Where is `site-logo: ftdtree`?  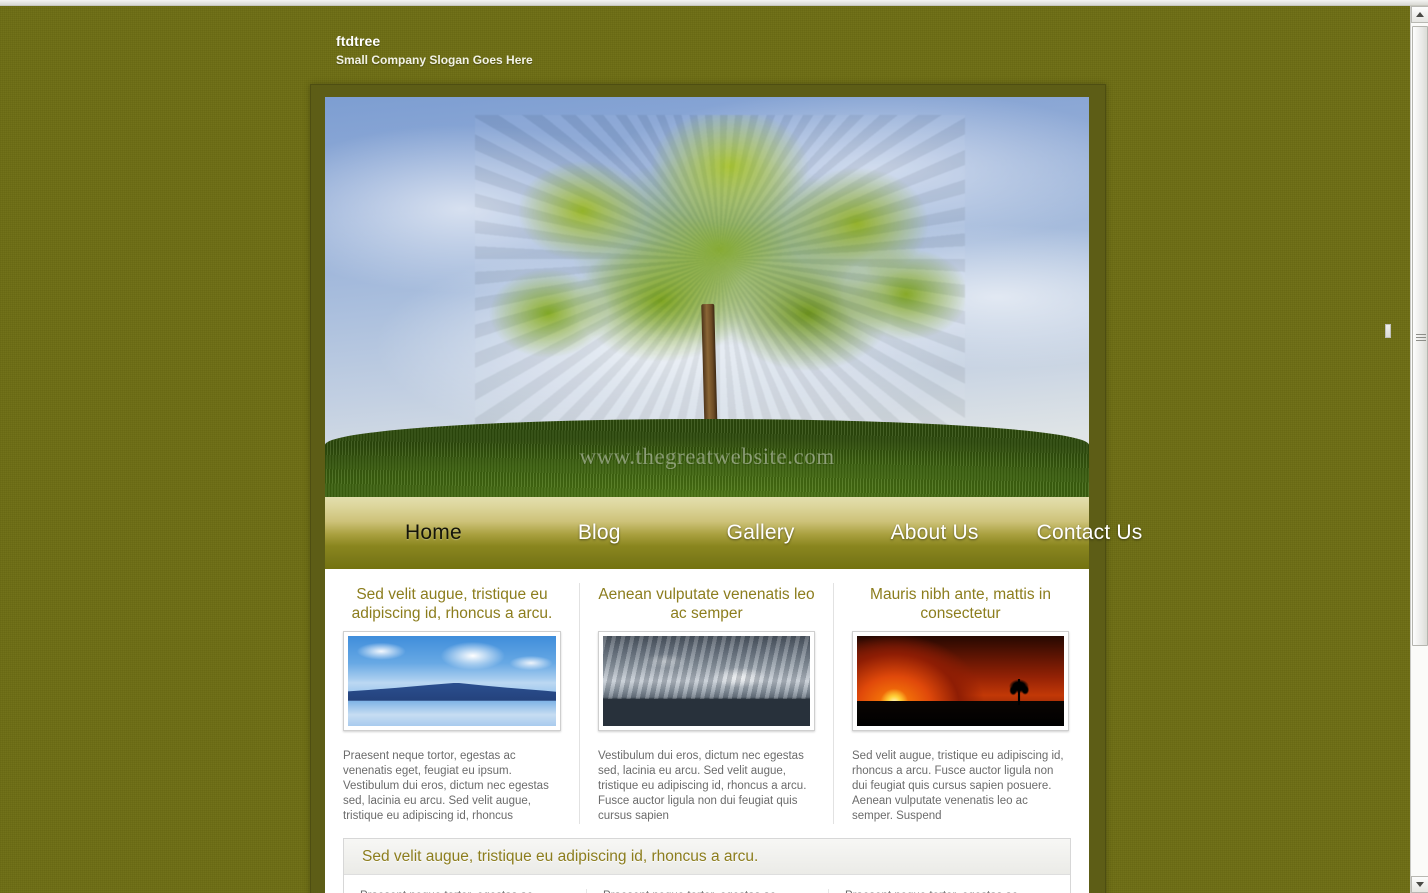
site-logo: ftdtree is located at coordinates (358, 41).